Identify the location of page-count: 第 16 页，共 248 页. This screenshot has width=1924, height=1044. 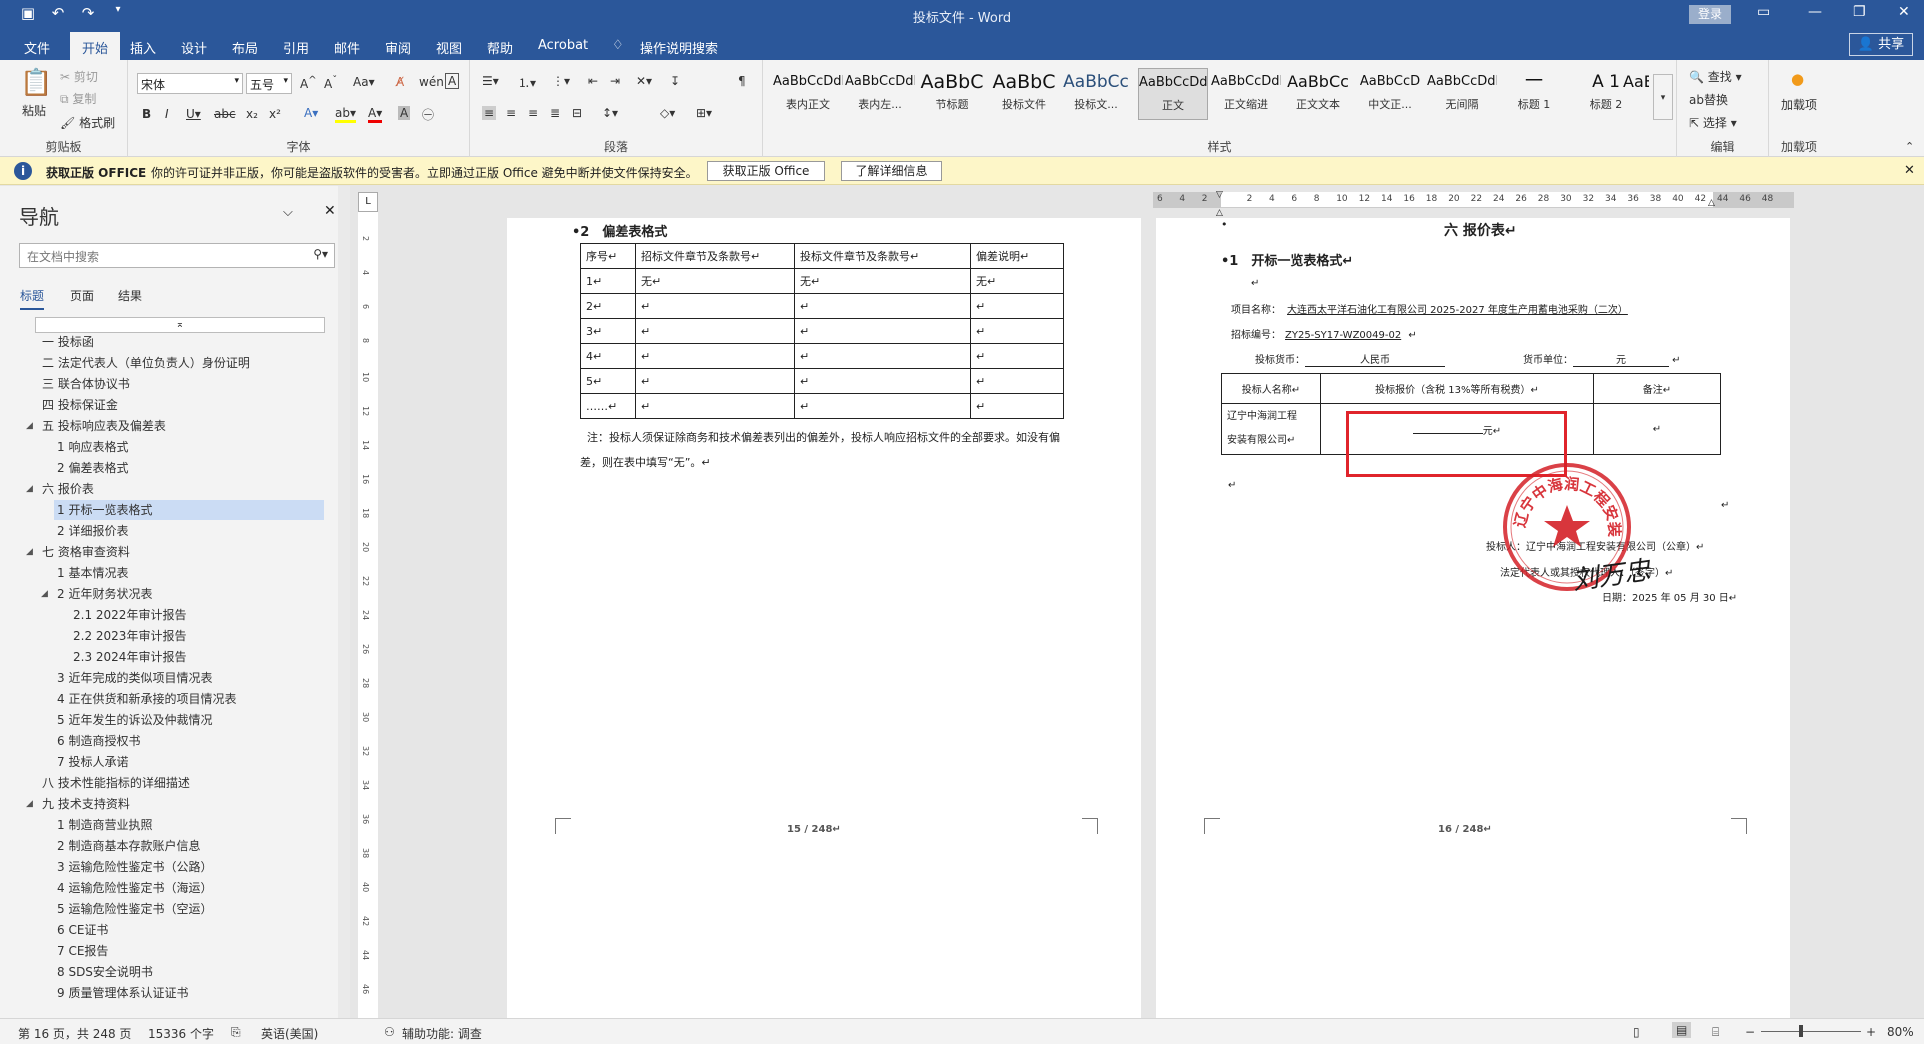
(74, 1033).